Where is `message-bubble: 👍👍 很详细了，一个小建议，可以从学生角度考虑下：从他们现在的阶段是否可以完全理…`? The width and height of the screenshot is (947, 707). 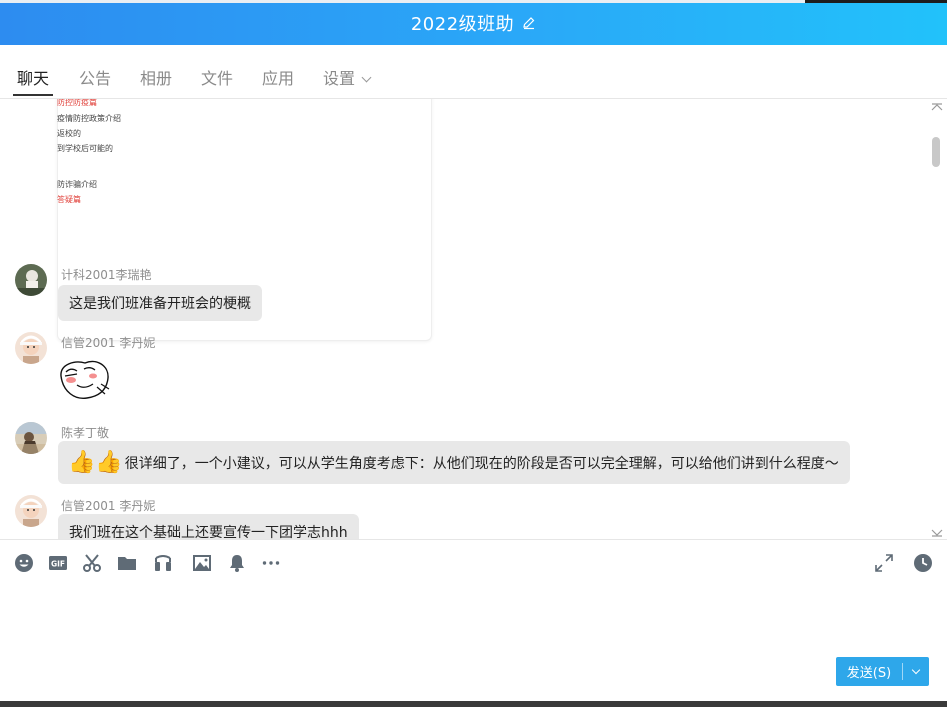 message-bubble: 👍👍 很详细了，一个小建议，可以从学生角度考虑下：从他们现在的阶段是否可以完全理… is located at coordinates (454, 462).